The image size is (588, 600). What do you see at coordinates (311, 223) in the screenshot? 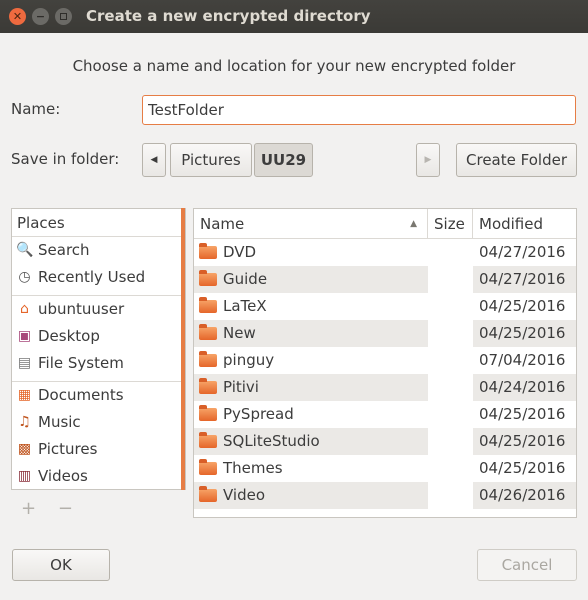
I see `column-header-name: Name ▲` at bounding box center [311, 223].